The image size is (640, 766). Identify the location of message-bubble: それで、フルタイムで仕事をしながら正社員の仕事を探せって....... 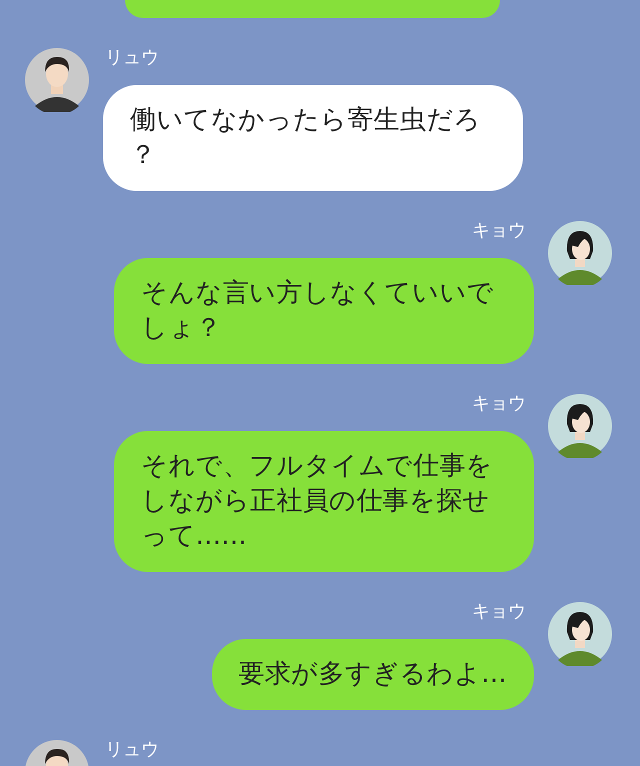
(324, 501).